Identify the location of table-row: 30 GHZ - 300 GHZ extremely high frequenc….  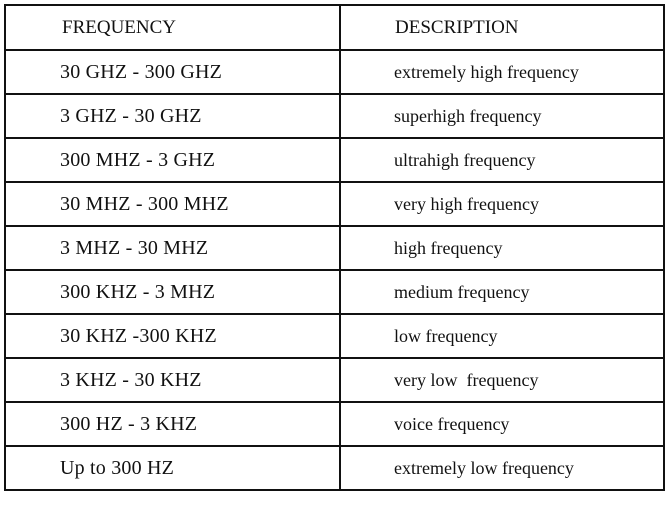
(334, 72).